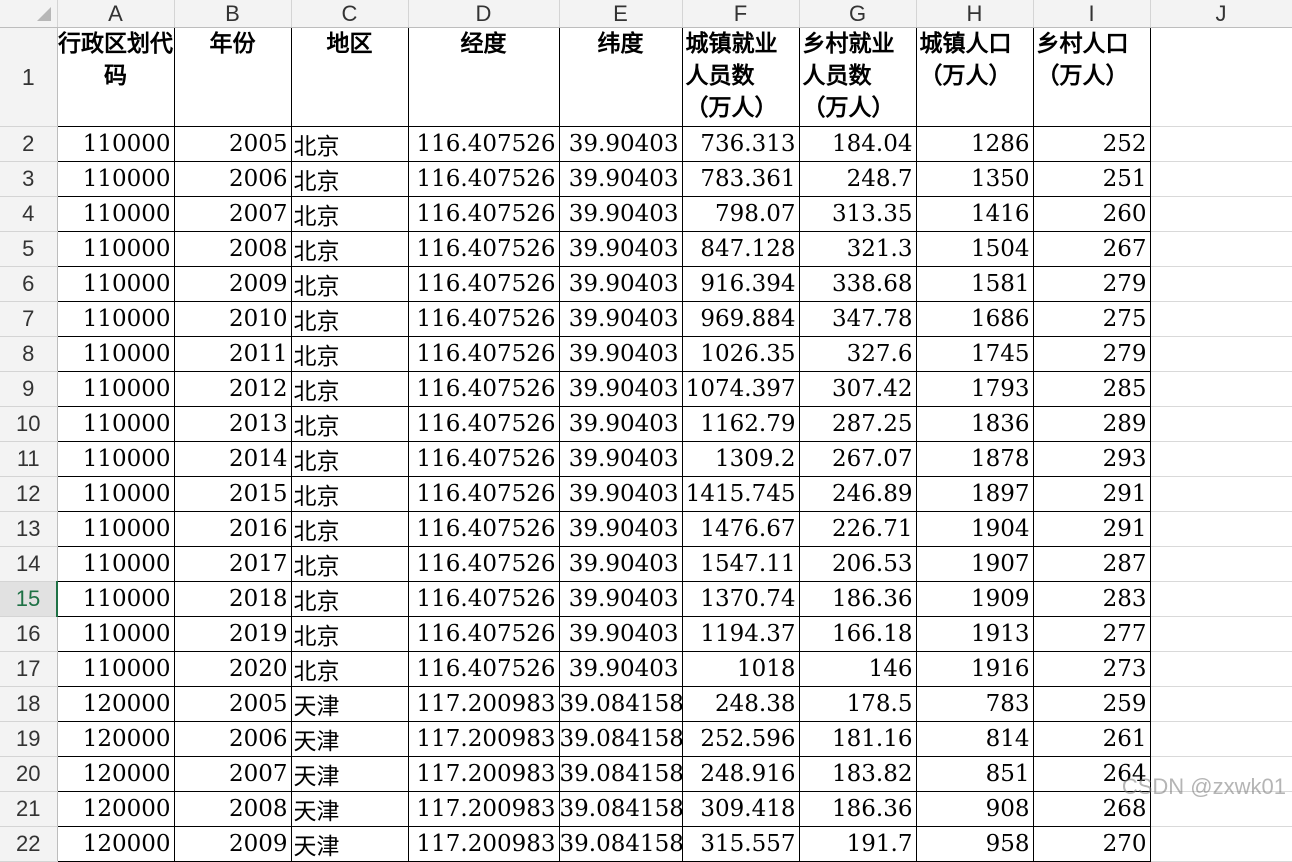  Describe the element at coordinates (1092, 424) in the screenshot. I see `cell-i10: 289` at that location.